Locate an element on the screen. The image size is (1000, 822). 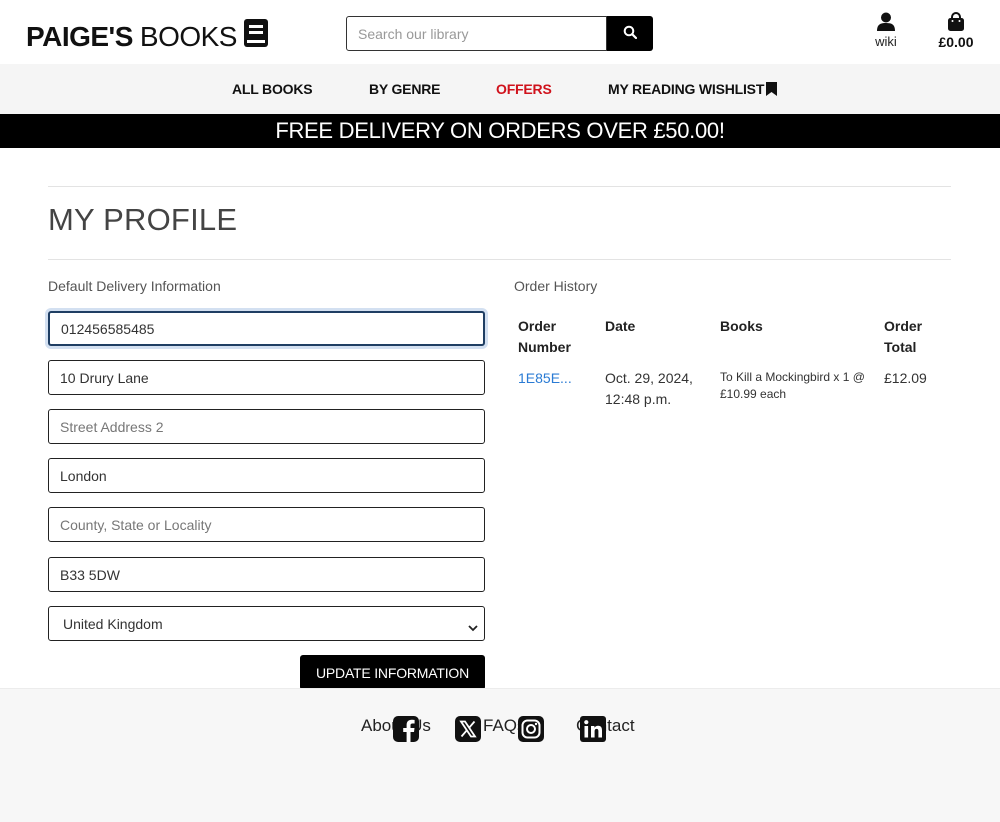
delivery-heading: Default Delivery Information is located at coordinates (134, 286).